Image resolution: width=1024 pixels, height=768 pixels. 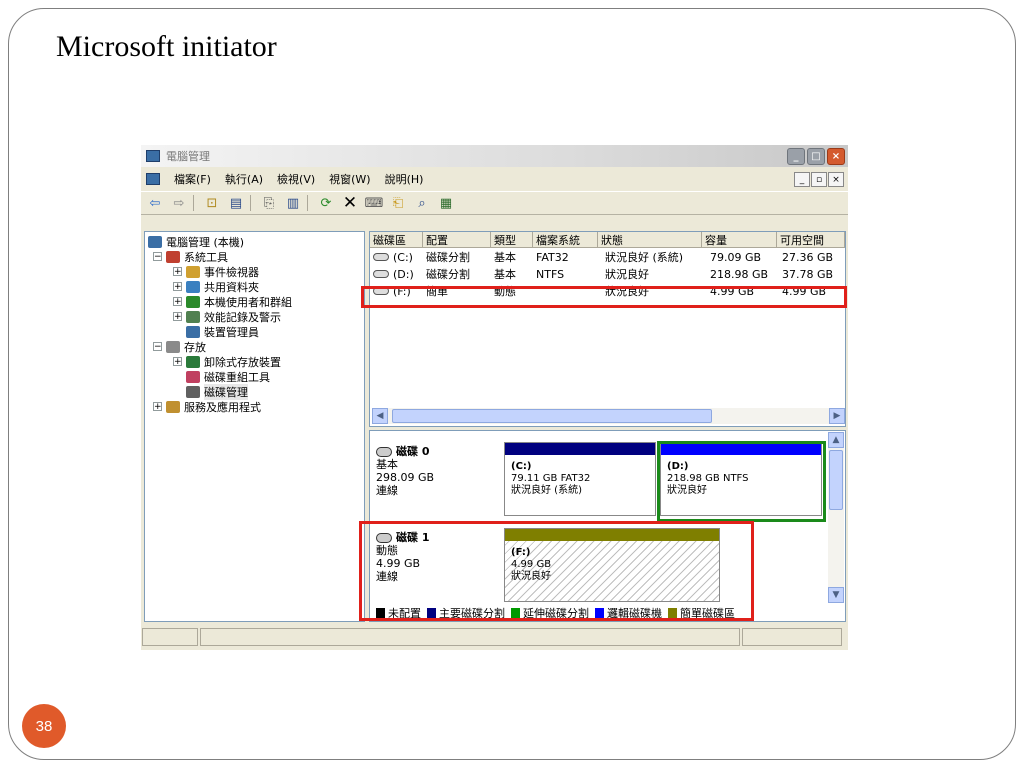 I want to click on column-header-volume: 磁碟區, so click(x=396, y=240).